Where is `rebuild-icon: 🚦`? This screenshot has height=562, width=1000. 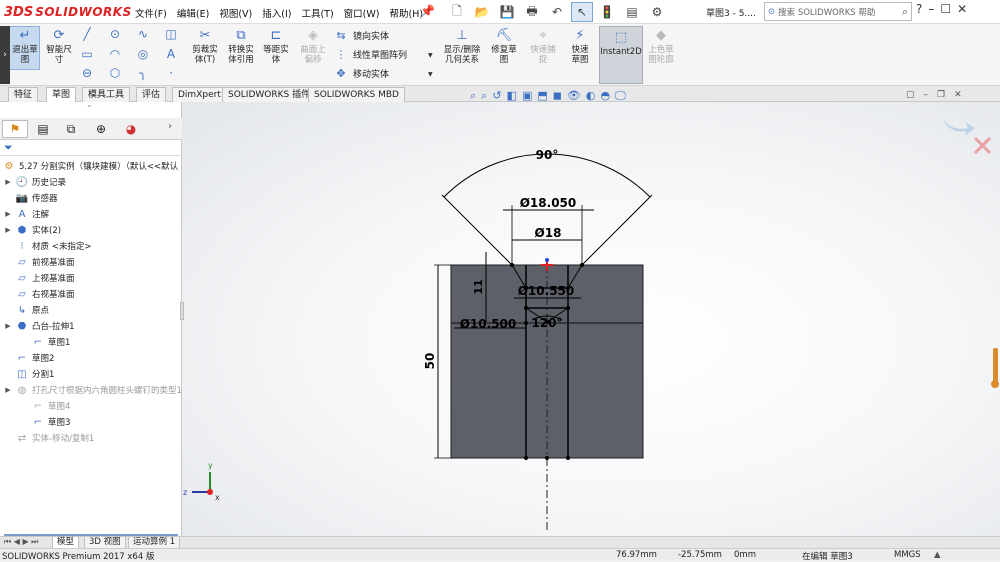
rebuild-icon: 🚦 is located at coordinates (607, 12).